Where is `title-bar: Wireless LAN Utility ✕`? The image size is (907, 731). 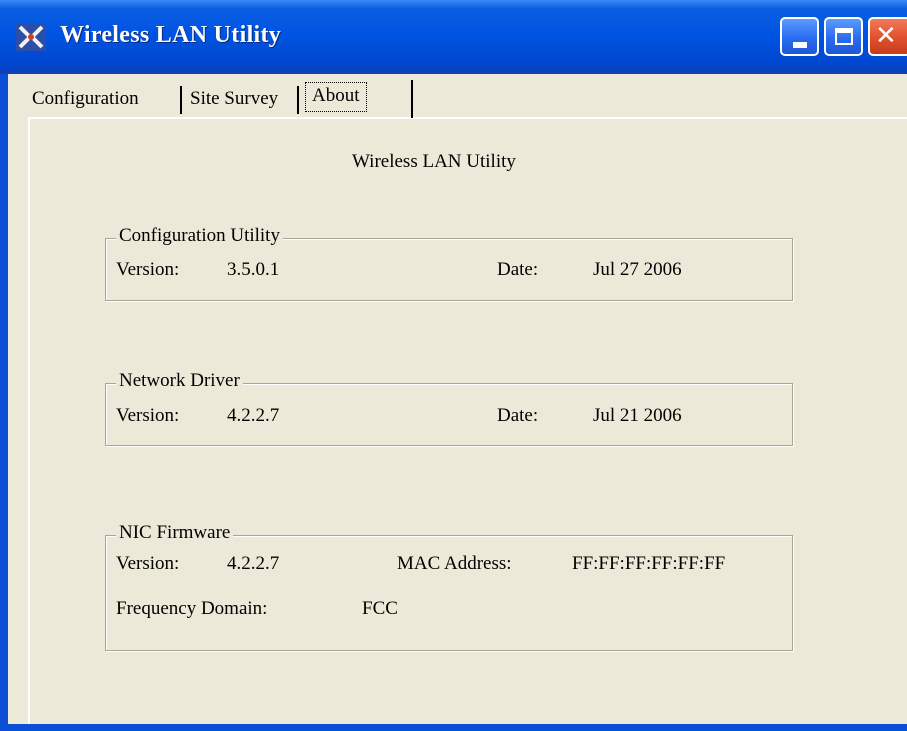
title-bar: Wireless LAN Utility ✕ is located at coordinates (453, 37).